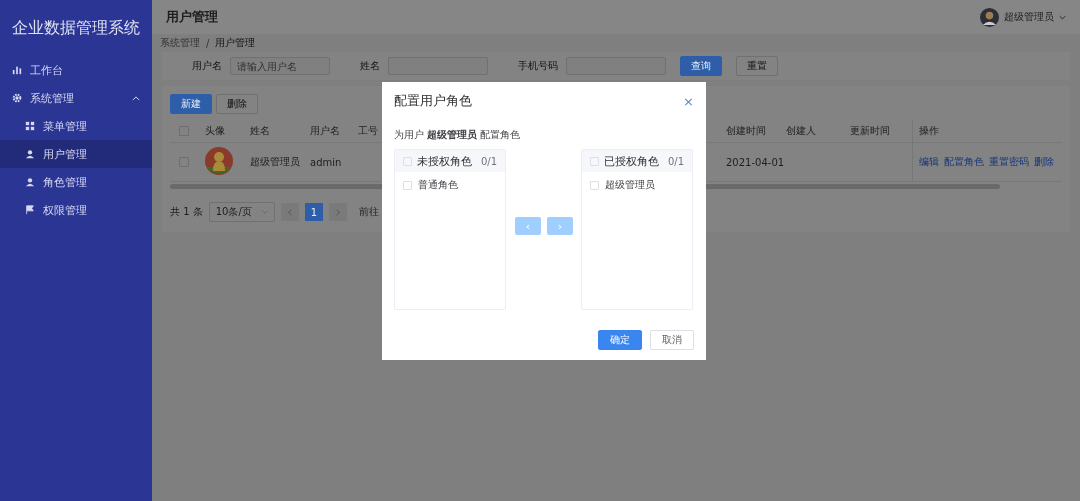 The image size is (1080, 501). What do you see at coordinates (186, 212) in the screenshot?
I see `total-count: 共 1 条` at bounding box center [186, 212].